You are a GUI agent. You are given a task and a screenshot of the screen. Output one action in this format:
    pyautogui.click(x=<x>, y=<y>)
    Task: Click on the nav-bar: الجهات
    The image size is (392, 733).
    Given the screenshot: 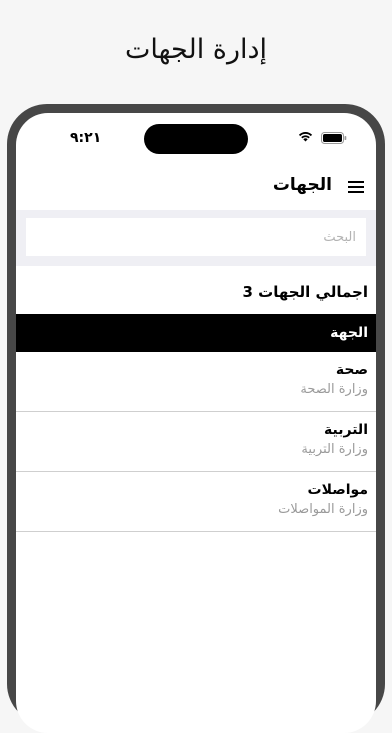 What is the action you would take?
    pyautogui.click(x=196, y=188)
    